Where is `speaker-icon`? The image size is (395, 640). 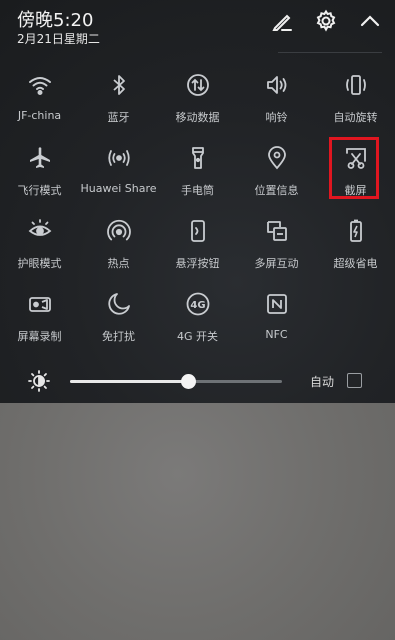 speaker-icon is located at coordinates (277, 85).